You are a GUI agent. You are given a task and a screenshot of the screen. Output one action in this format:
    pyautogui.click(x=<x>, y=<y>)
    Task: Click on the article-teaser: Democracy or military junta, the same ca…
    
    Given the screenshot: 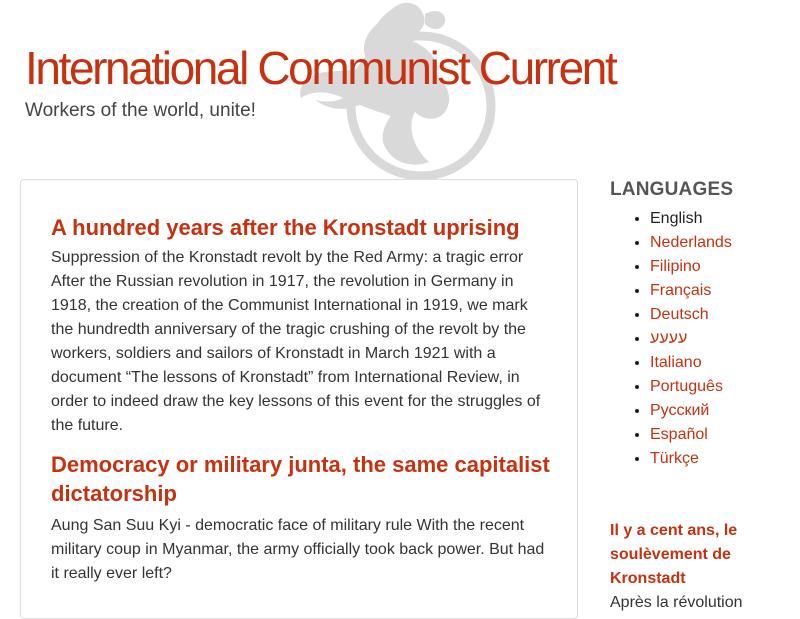 What is the action you would take?
    pyautogui.click(x=301, y=518)
    